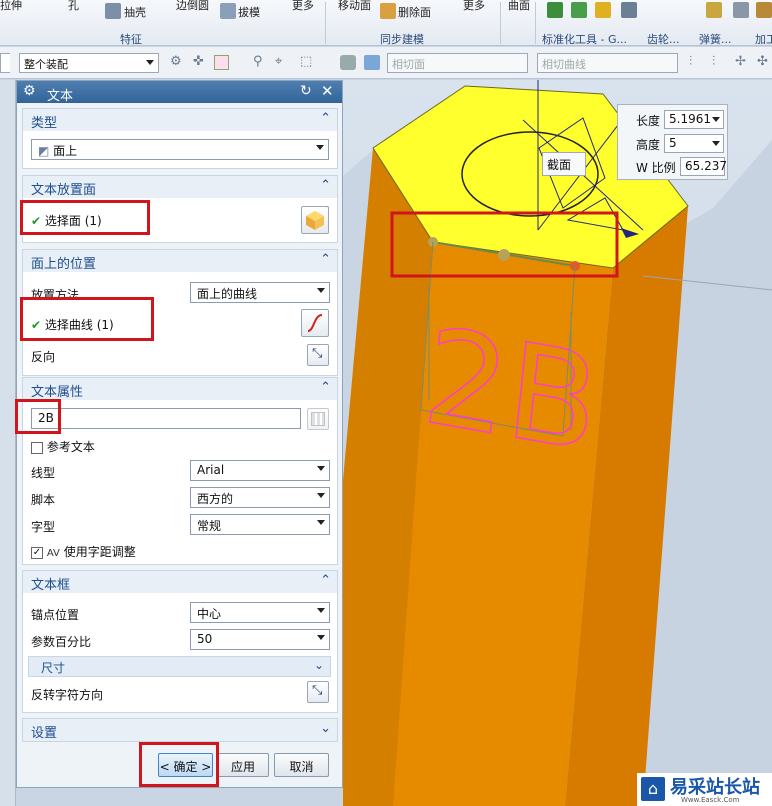  Describe the element at coordinates (43, 473) in the screenshot. I see `line-type-label: 线型` at that location.